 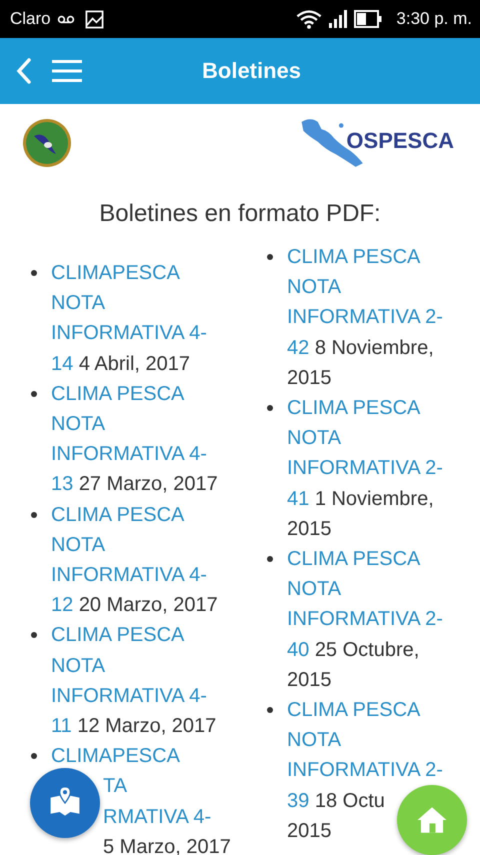 I want to click on bulletin-date: 5 Marzo, 2017, so click(x=167, y=845).